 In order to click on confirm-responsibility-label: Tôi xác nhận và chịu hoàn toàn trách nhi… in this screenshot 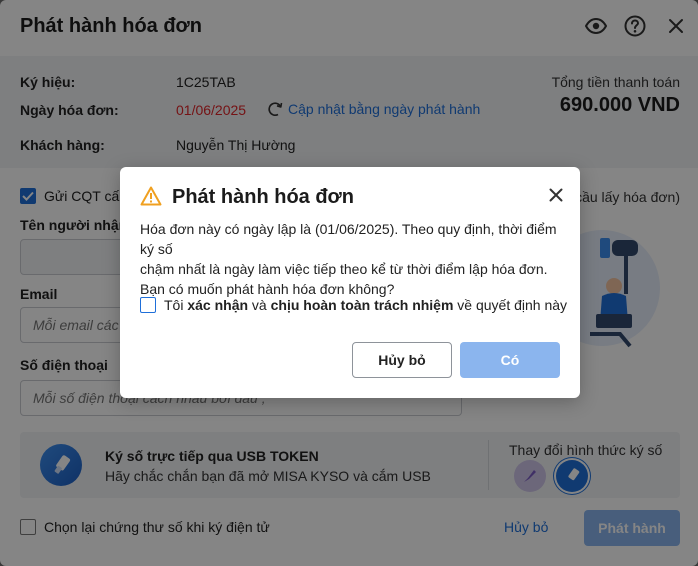, I will do `click(366, 305)`.